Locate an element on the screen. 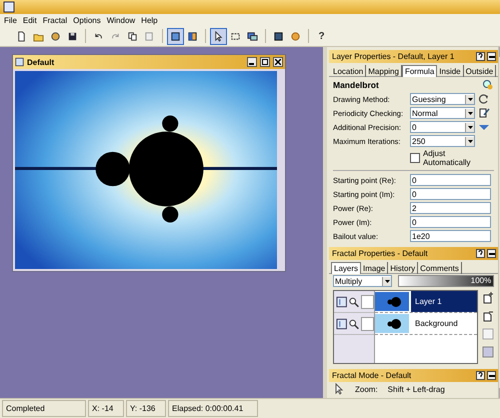 The height and width of the screenshot is (418, 500). tab: Comments is located at coordinates (440, 268).